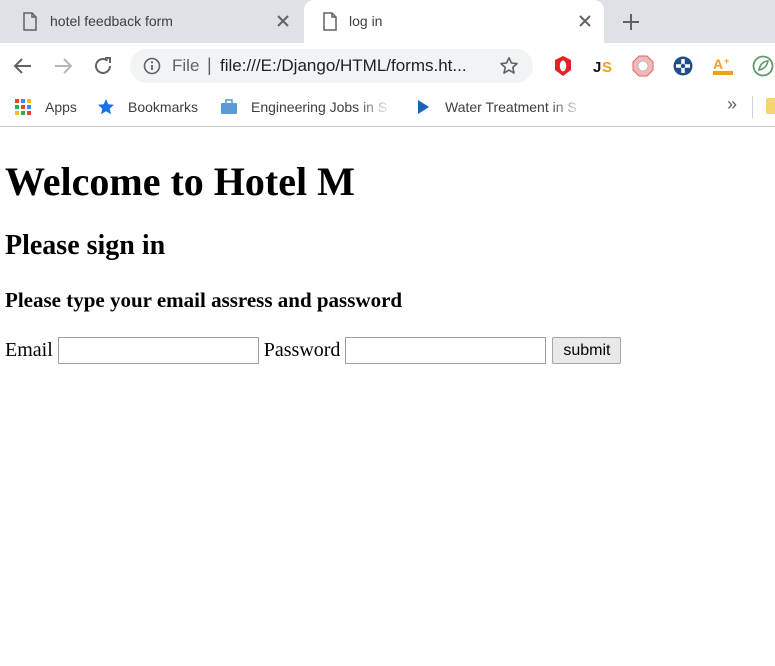 This screenshot has height=666, width=775. I want to click on svg-text: J, so click(597, 67).